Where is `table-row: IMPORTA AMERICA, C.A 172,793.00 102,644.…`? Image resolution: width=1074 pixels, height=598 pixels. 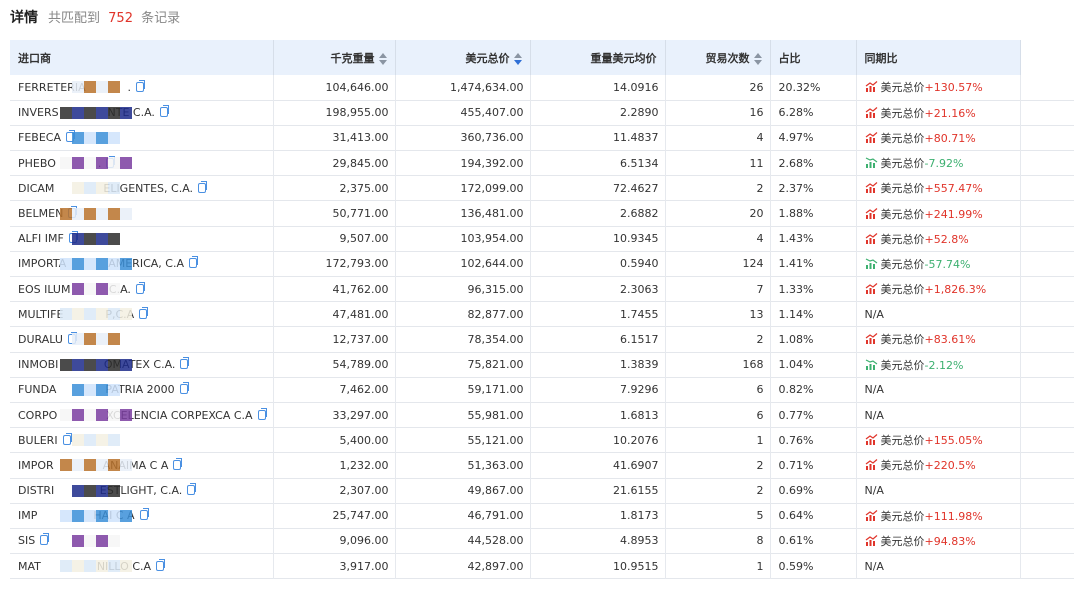 table-row: IMPORTA AMERICA, C.A 172,793.00 102,644.… is located at coordinates (542, 264).